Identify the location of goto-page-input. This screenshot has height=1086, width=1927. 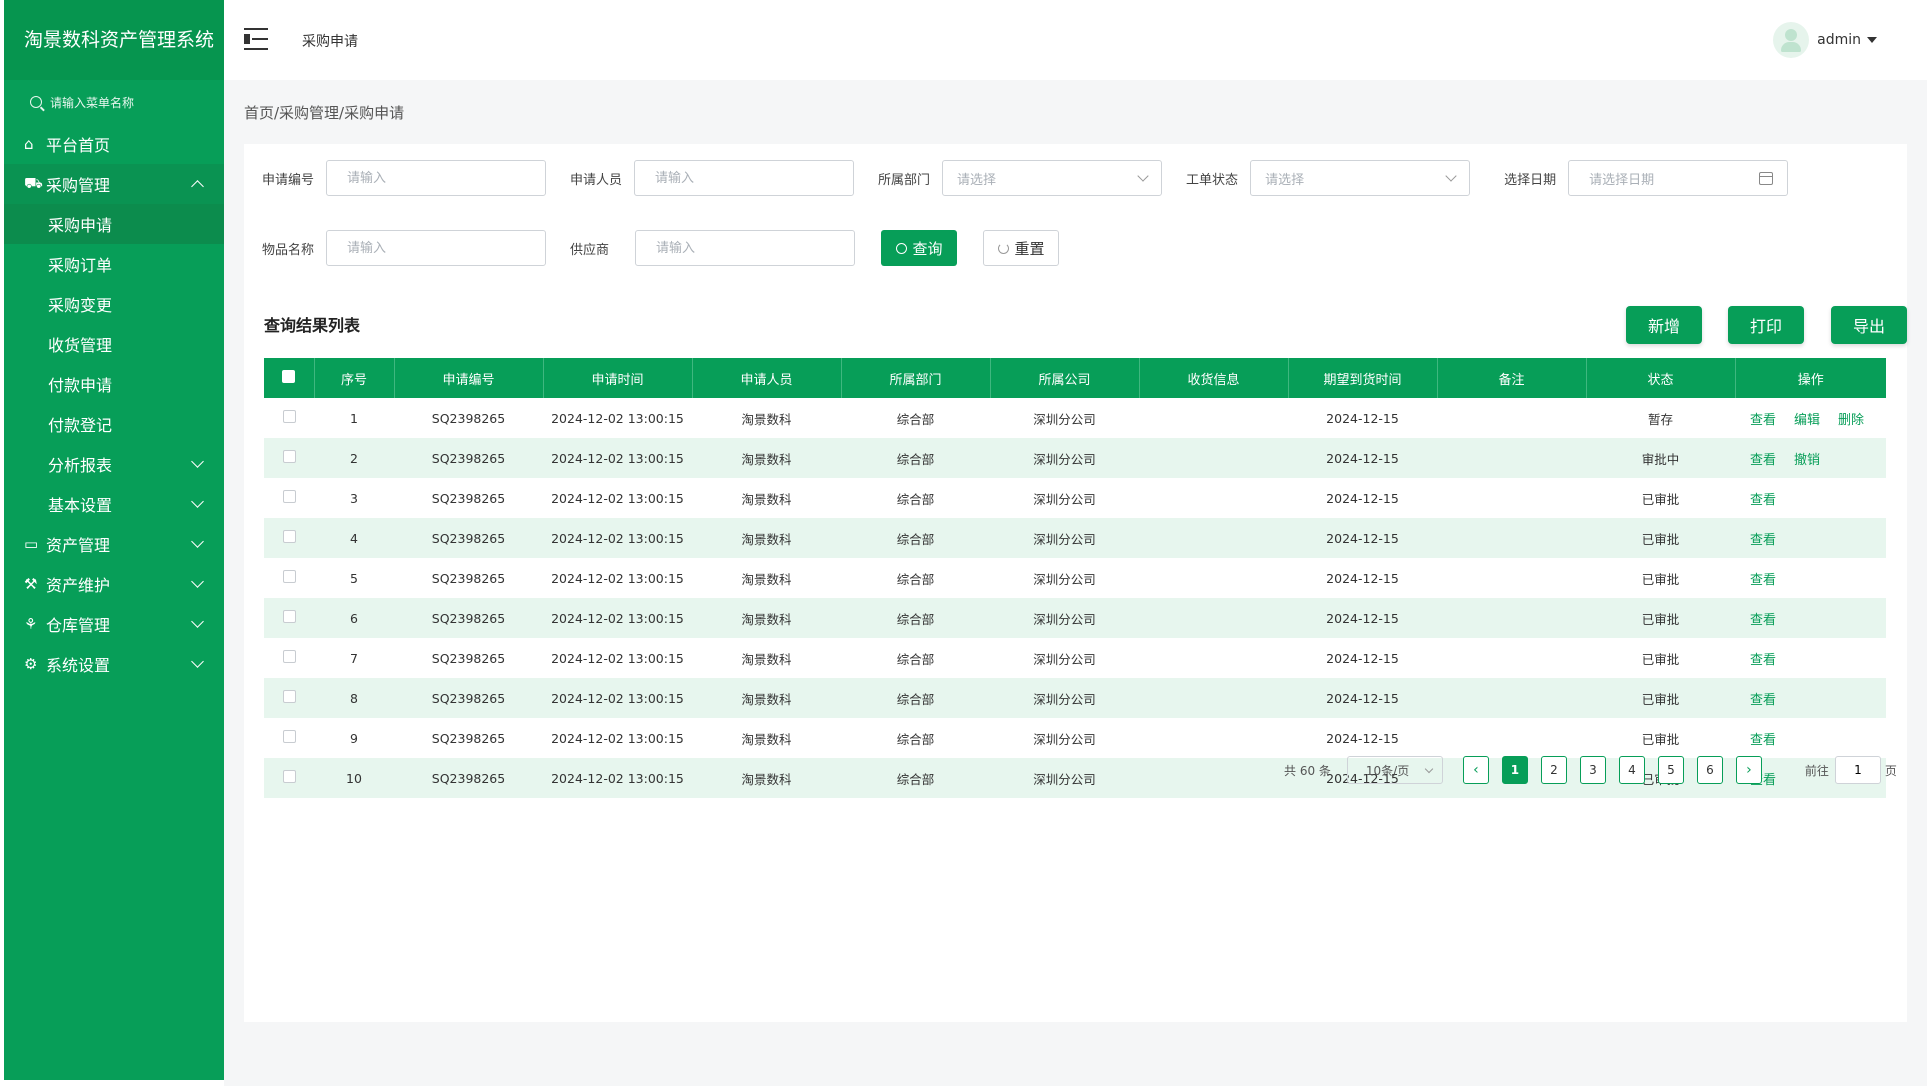
(1857, 770).